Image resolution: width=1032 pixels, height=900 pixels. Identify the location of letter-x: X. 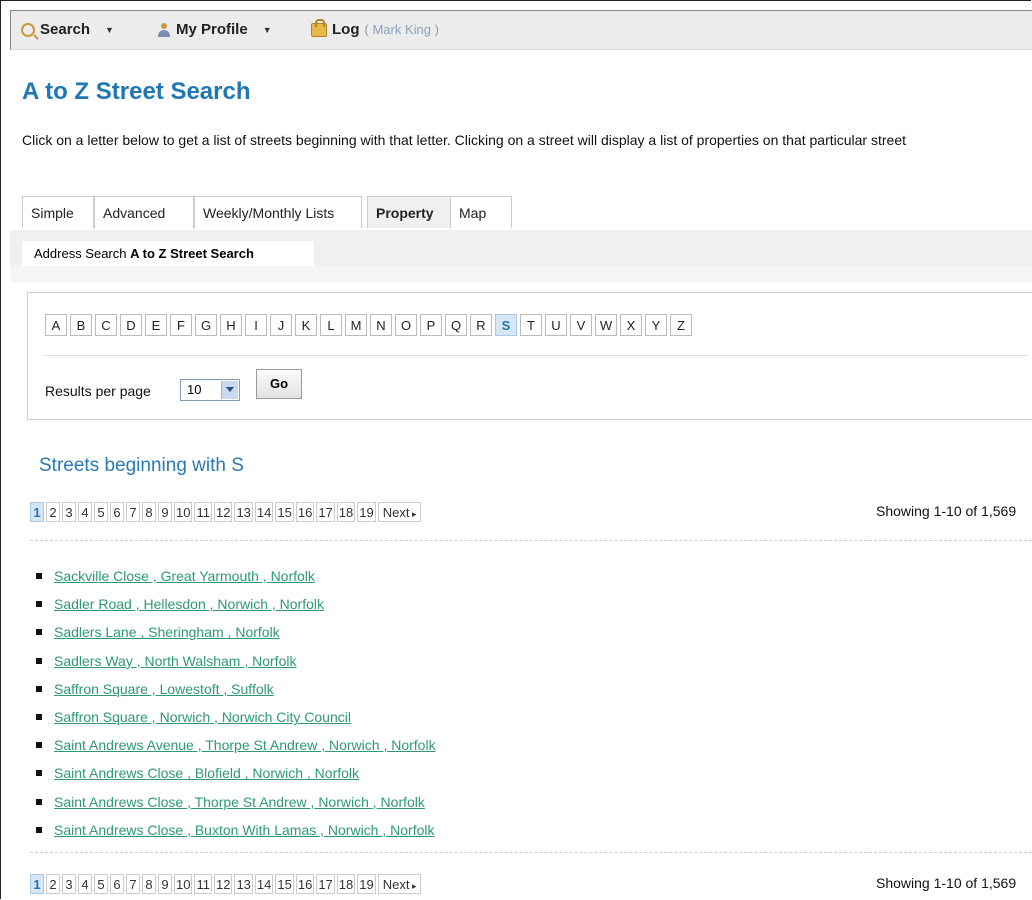
(631, 325).